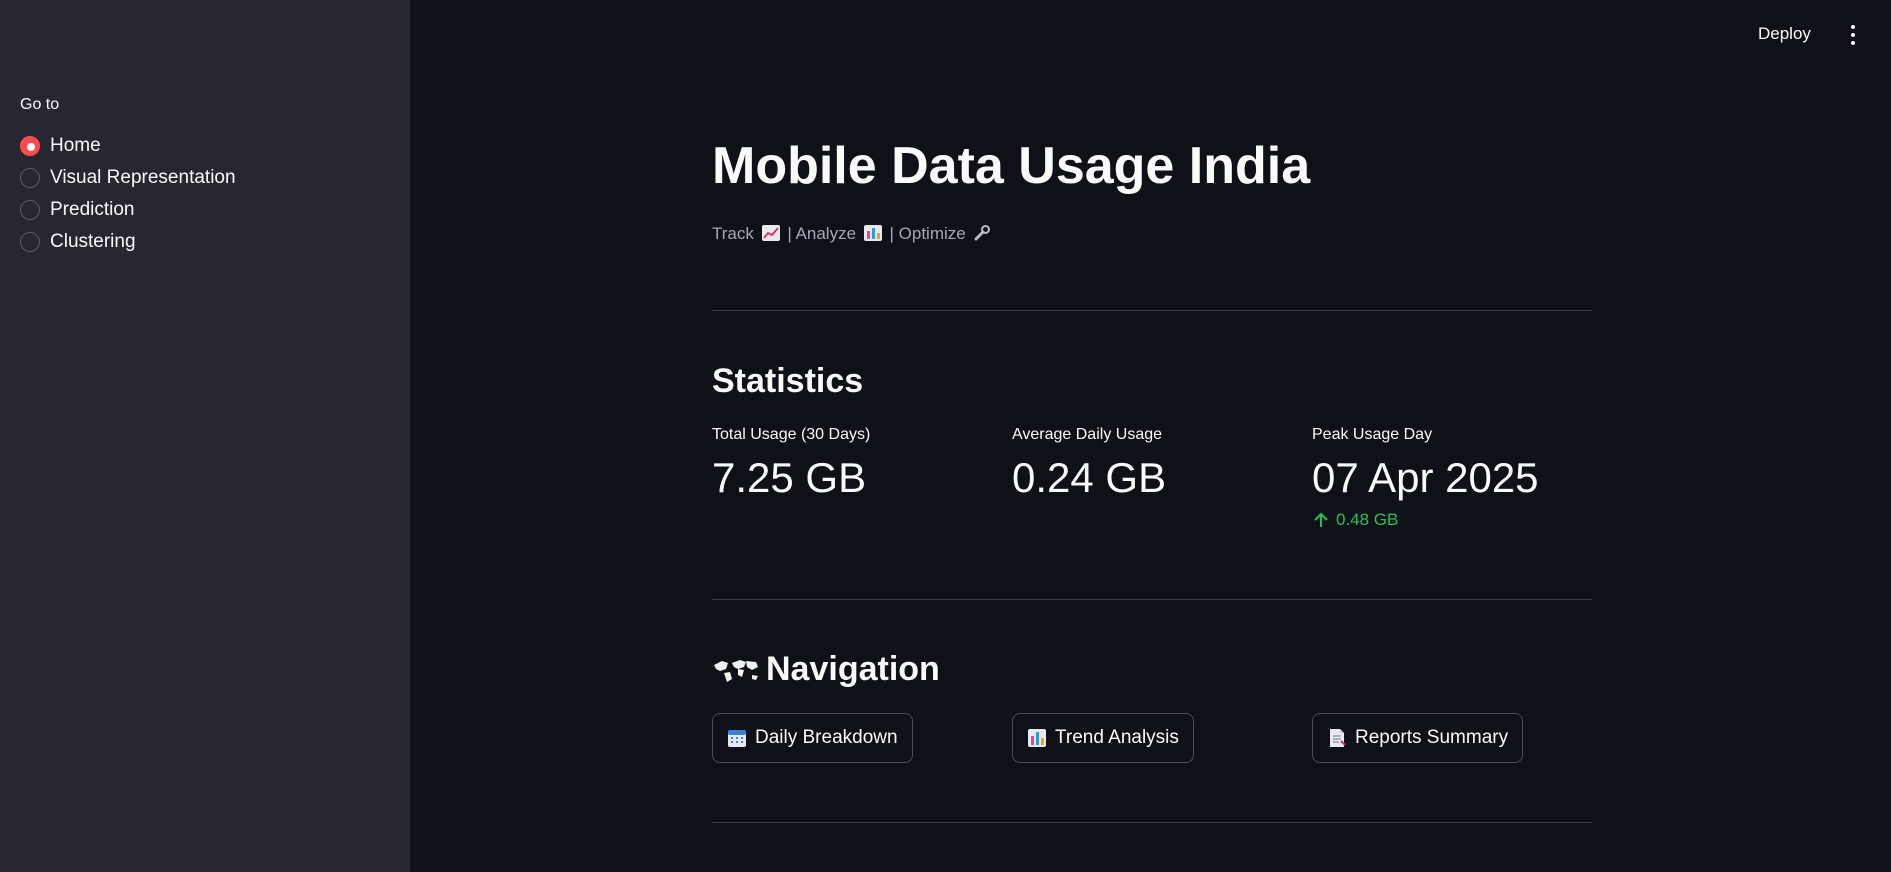  Describe the element at coordinates (143, 177) in the screenshot. I see `radio-label: Visual Representation` at that location.